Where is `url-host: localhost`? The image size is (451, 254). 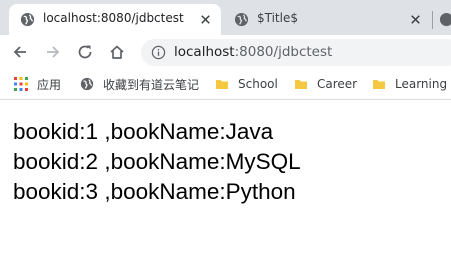
url-host: localhost is located at coordinates (204, 52).